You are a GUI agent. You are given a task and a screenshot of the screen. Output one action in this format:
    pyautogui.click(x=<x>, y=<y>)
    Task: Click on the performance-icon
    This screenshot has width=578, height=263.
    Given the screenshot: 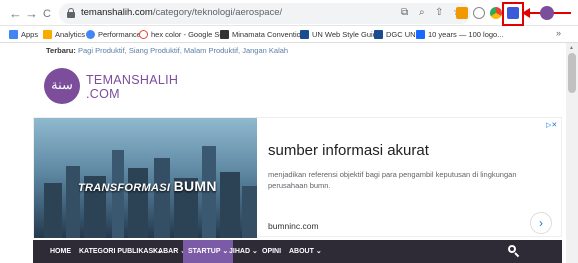 What is the action you would take?
    pyautogui.click(x=90, y=34)
    